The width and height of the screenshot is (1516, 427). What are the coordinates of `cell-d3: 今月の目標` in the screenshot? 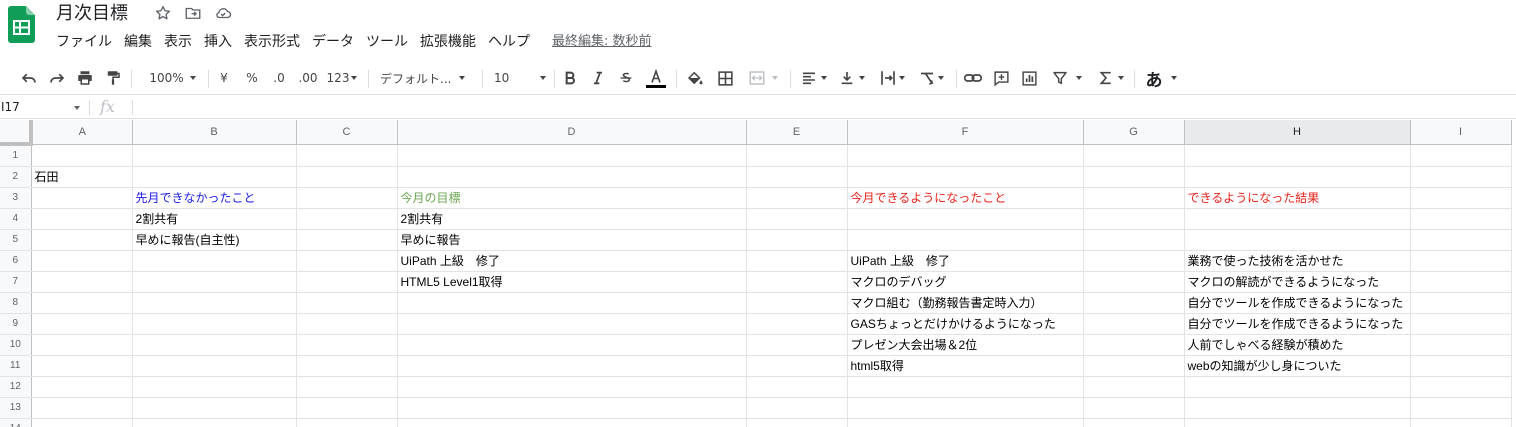 It's located at (572, 198).